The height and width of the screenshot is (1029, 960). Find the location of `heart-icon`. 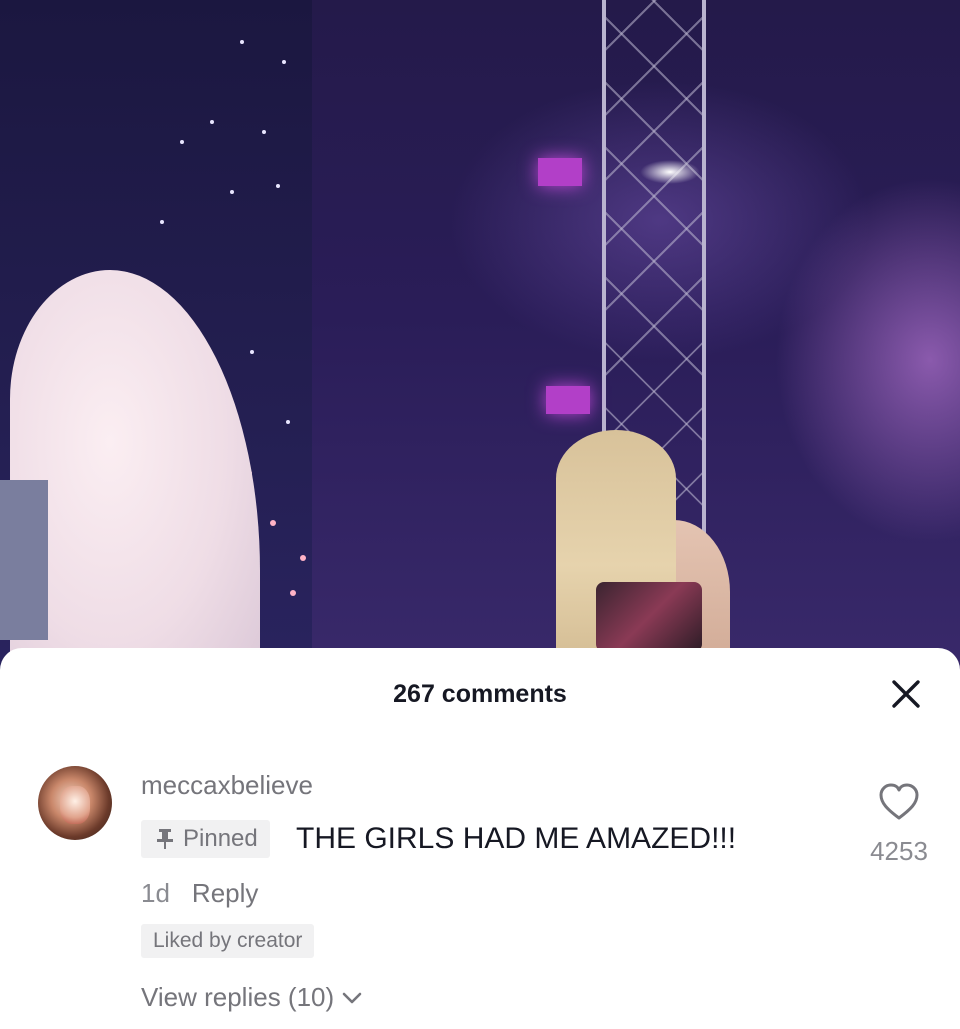

heart-icon is located at coordinates (899, 801).